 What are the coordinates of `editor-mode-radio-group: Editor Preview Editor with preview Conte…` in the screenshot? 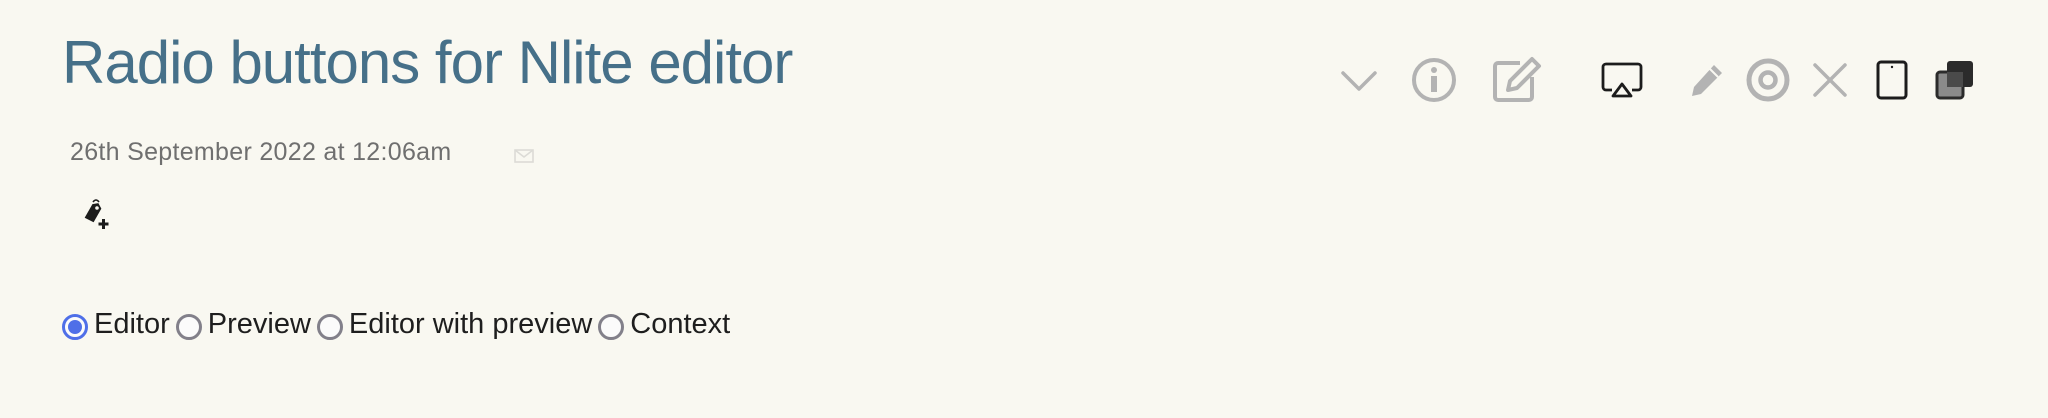 It's located at (399, 324).